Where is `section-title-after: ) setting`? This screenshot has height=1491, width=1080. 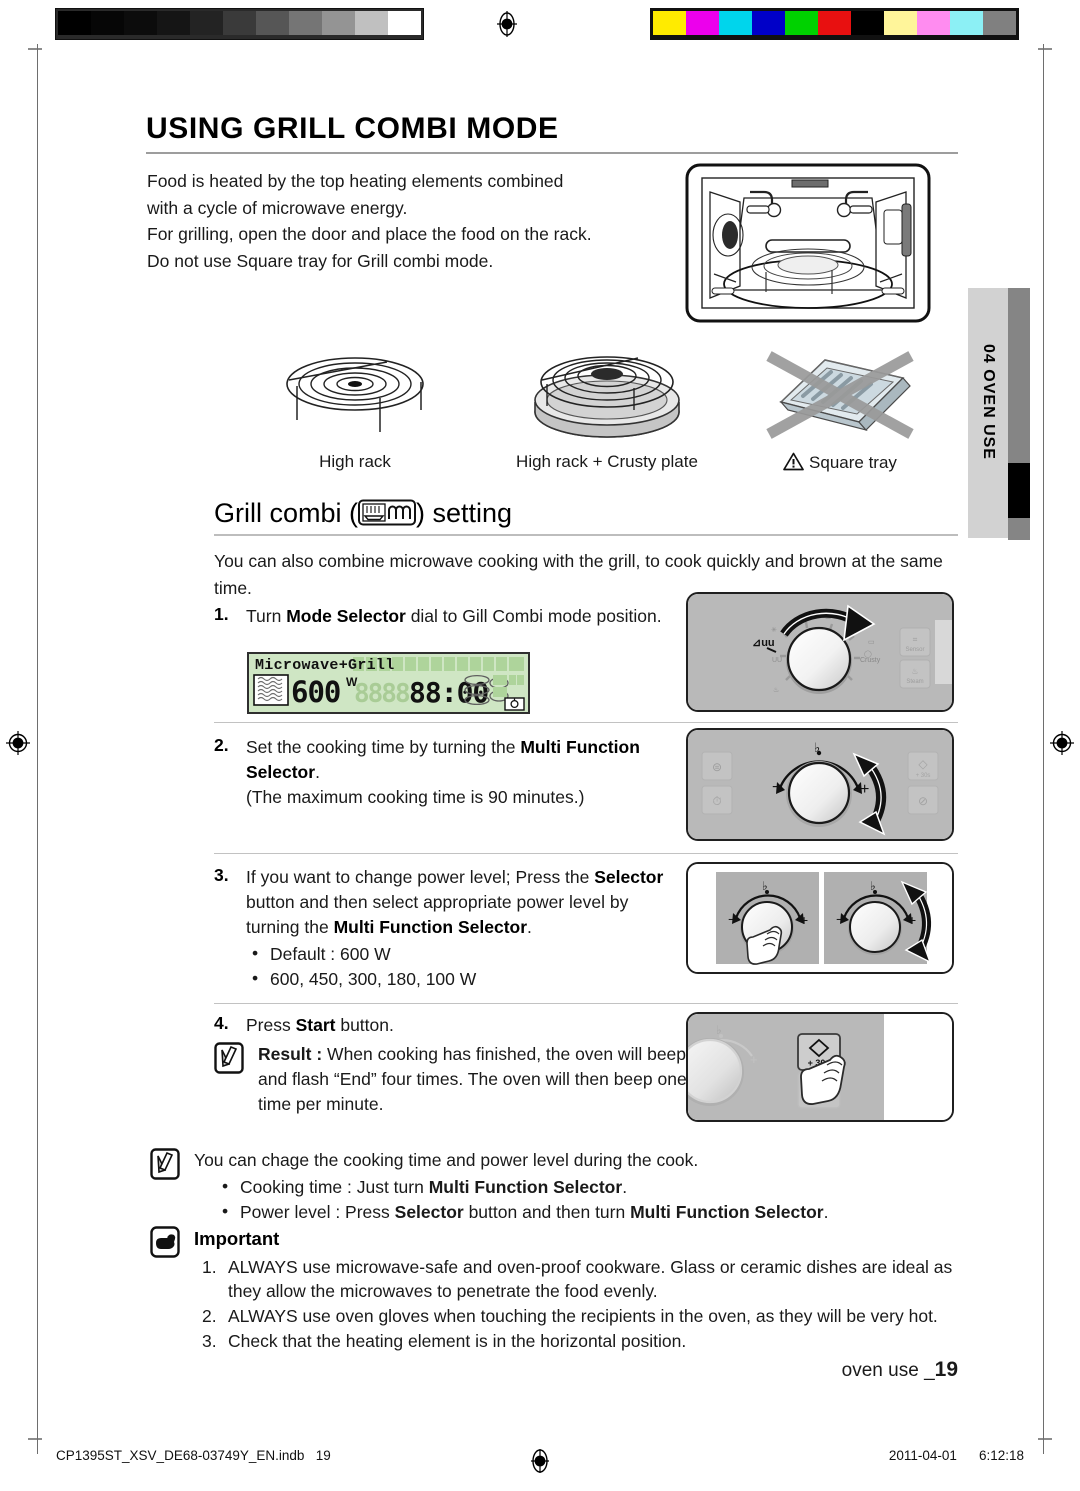
section-title-after: ) setting is located at coordinates (464, 513).